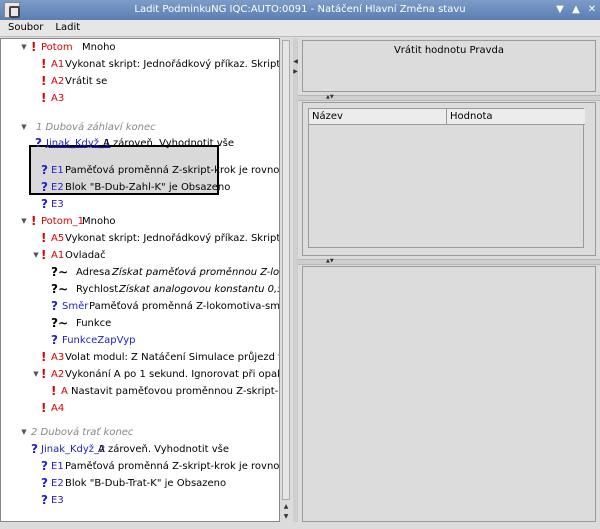 This screenshot has height=529, width=600. What do you see at coordinates (184, 306) in the screenshot?
I see `node-text: Paměťová proměnná Z-lokomotiva-smer je r` at bounding box center [184, 306].